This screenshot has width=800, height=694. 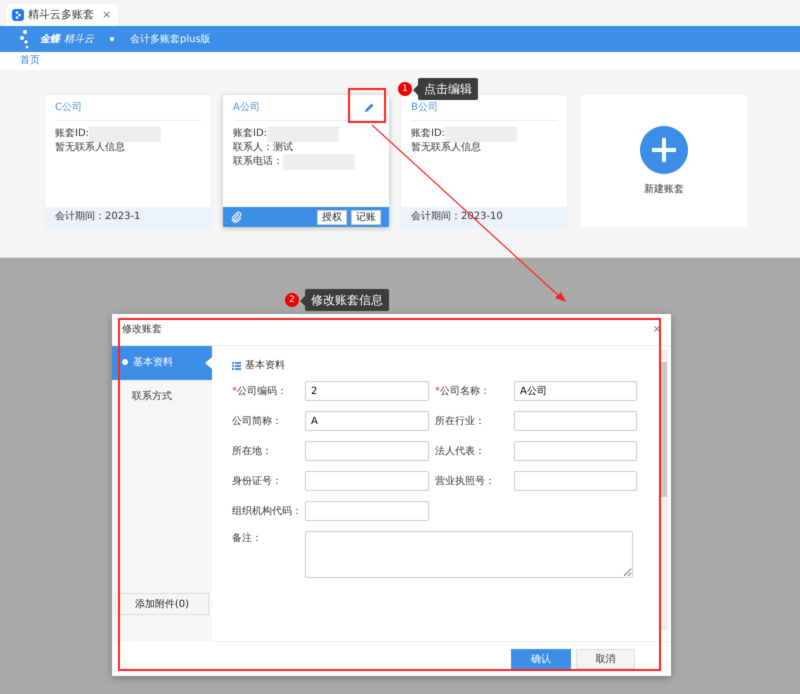 What do you see at coordinates (664, 189) in the screenshot?
I see `new-account-label: 新建账套` at bounding box center [664, 189].